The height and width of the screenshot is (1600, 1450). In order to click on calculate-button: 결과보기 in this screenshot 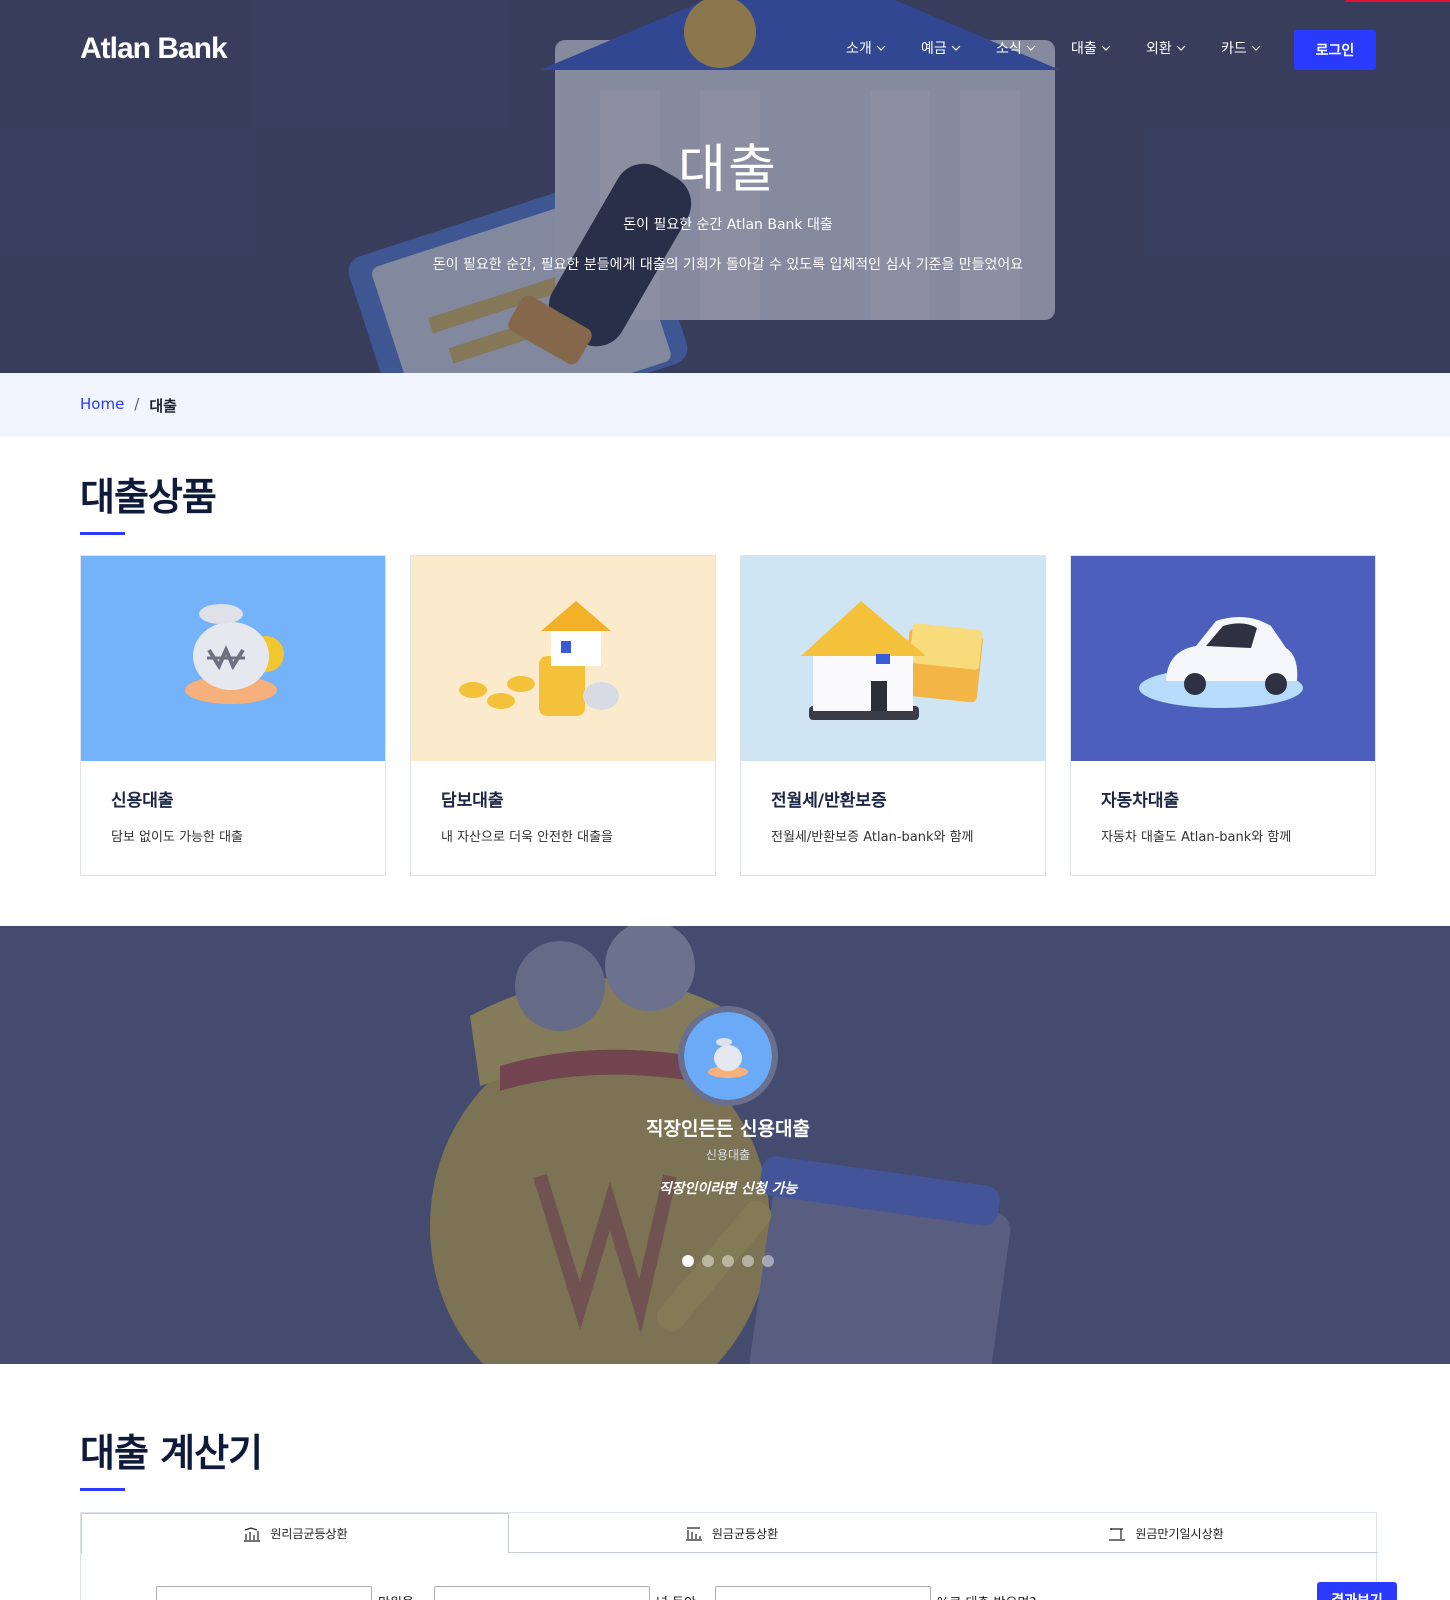, I will do `click(1357, 1591)`.